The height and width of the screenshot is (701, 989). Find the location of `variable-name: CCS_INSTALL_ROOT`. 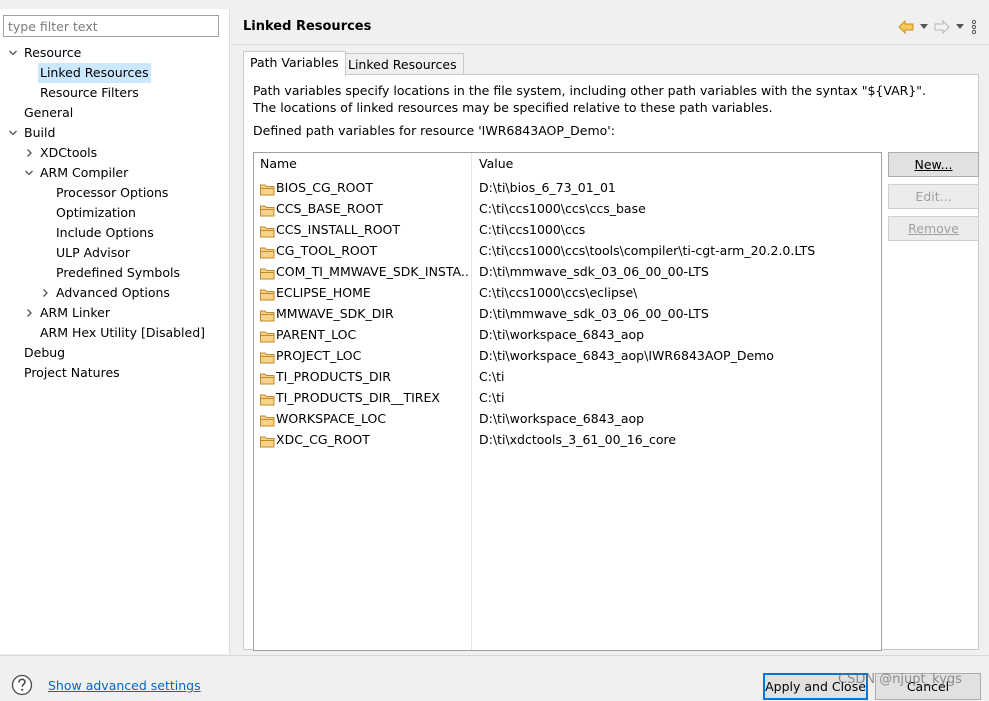

variable-name: CCS_INSTALL_ROOT is located at coordinates (338, 229).